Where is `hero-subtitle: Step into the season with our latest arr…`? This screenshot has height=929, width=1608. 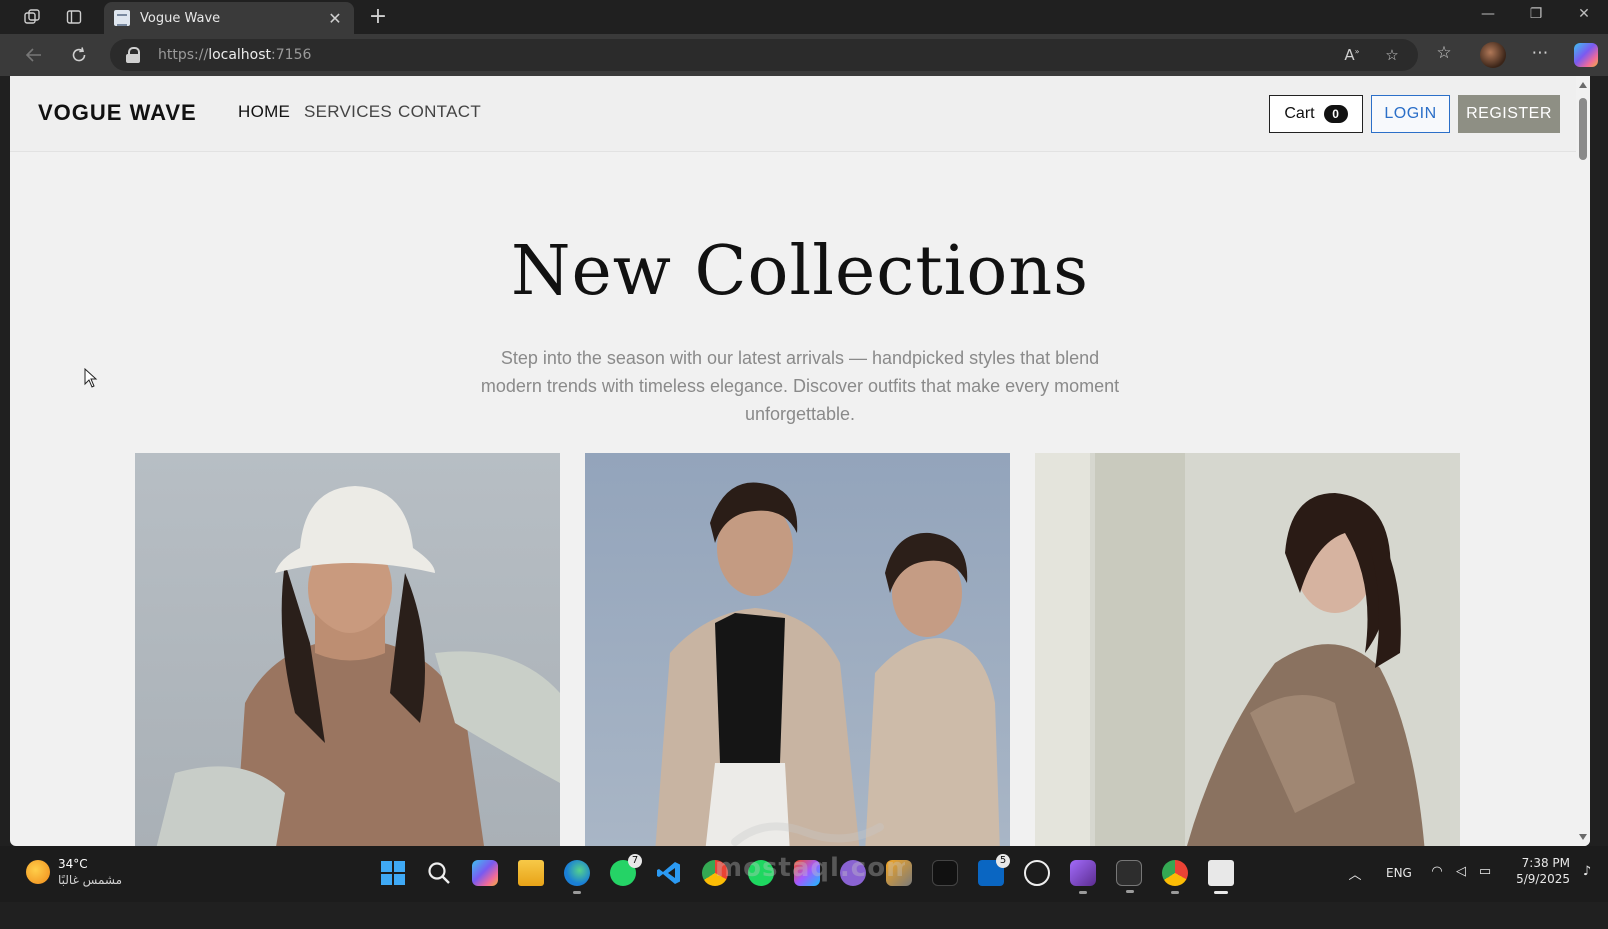 hero-subtitle: Step into the season with our latest arr… is located at coordinates (800, 386).